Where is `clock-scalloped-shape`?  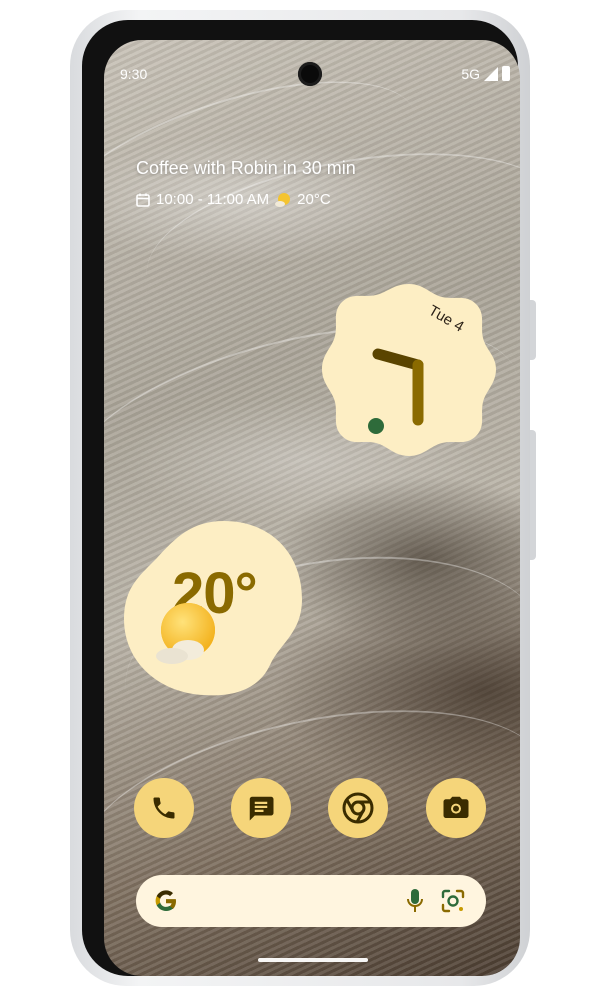
clock-scalloped-shape is located at coordinates (409, 370).